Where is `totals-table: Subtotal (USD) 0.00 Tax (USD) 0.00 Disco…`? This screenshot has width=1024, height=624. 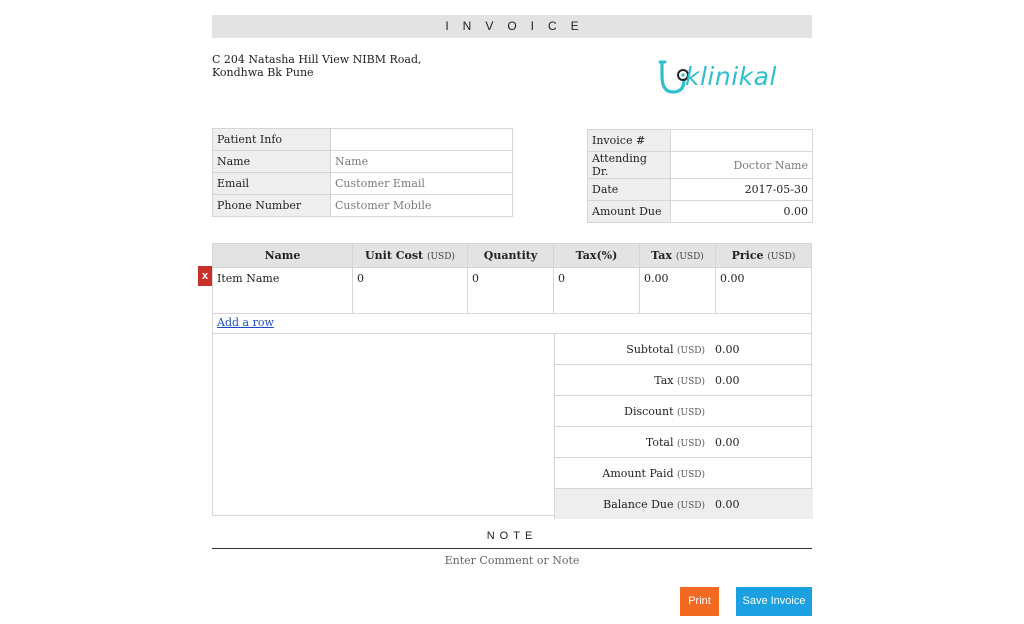 totals-table: Subtotal (USD) 0.00 Tax (USD) 0.00 Disco… is located at coordinates (683, 426).